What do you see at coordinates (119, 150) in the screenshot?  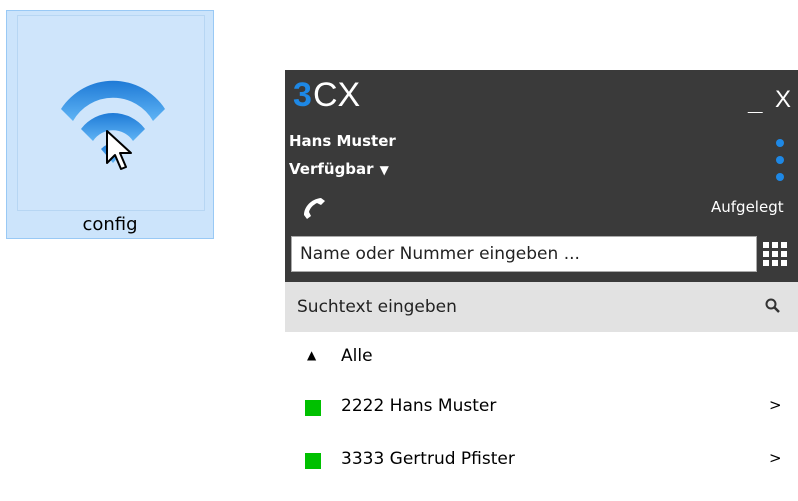 I see `mouse-cursor-icon` at bounding box center [119, 150].